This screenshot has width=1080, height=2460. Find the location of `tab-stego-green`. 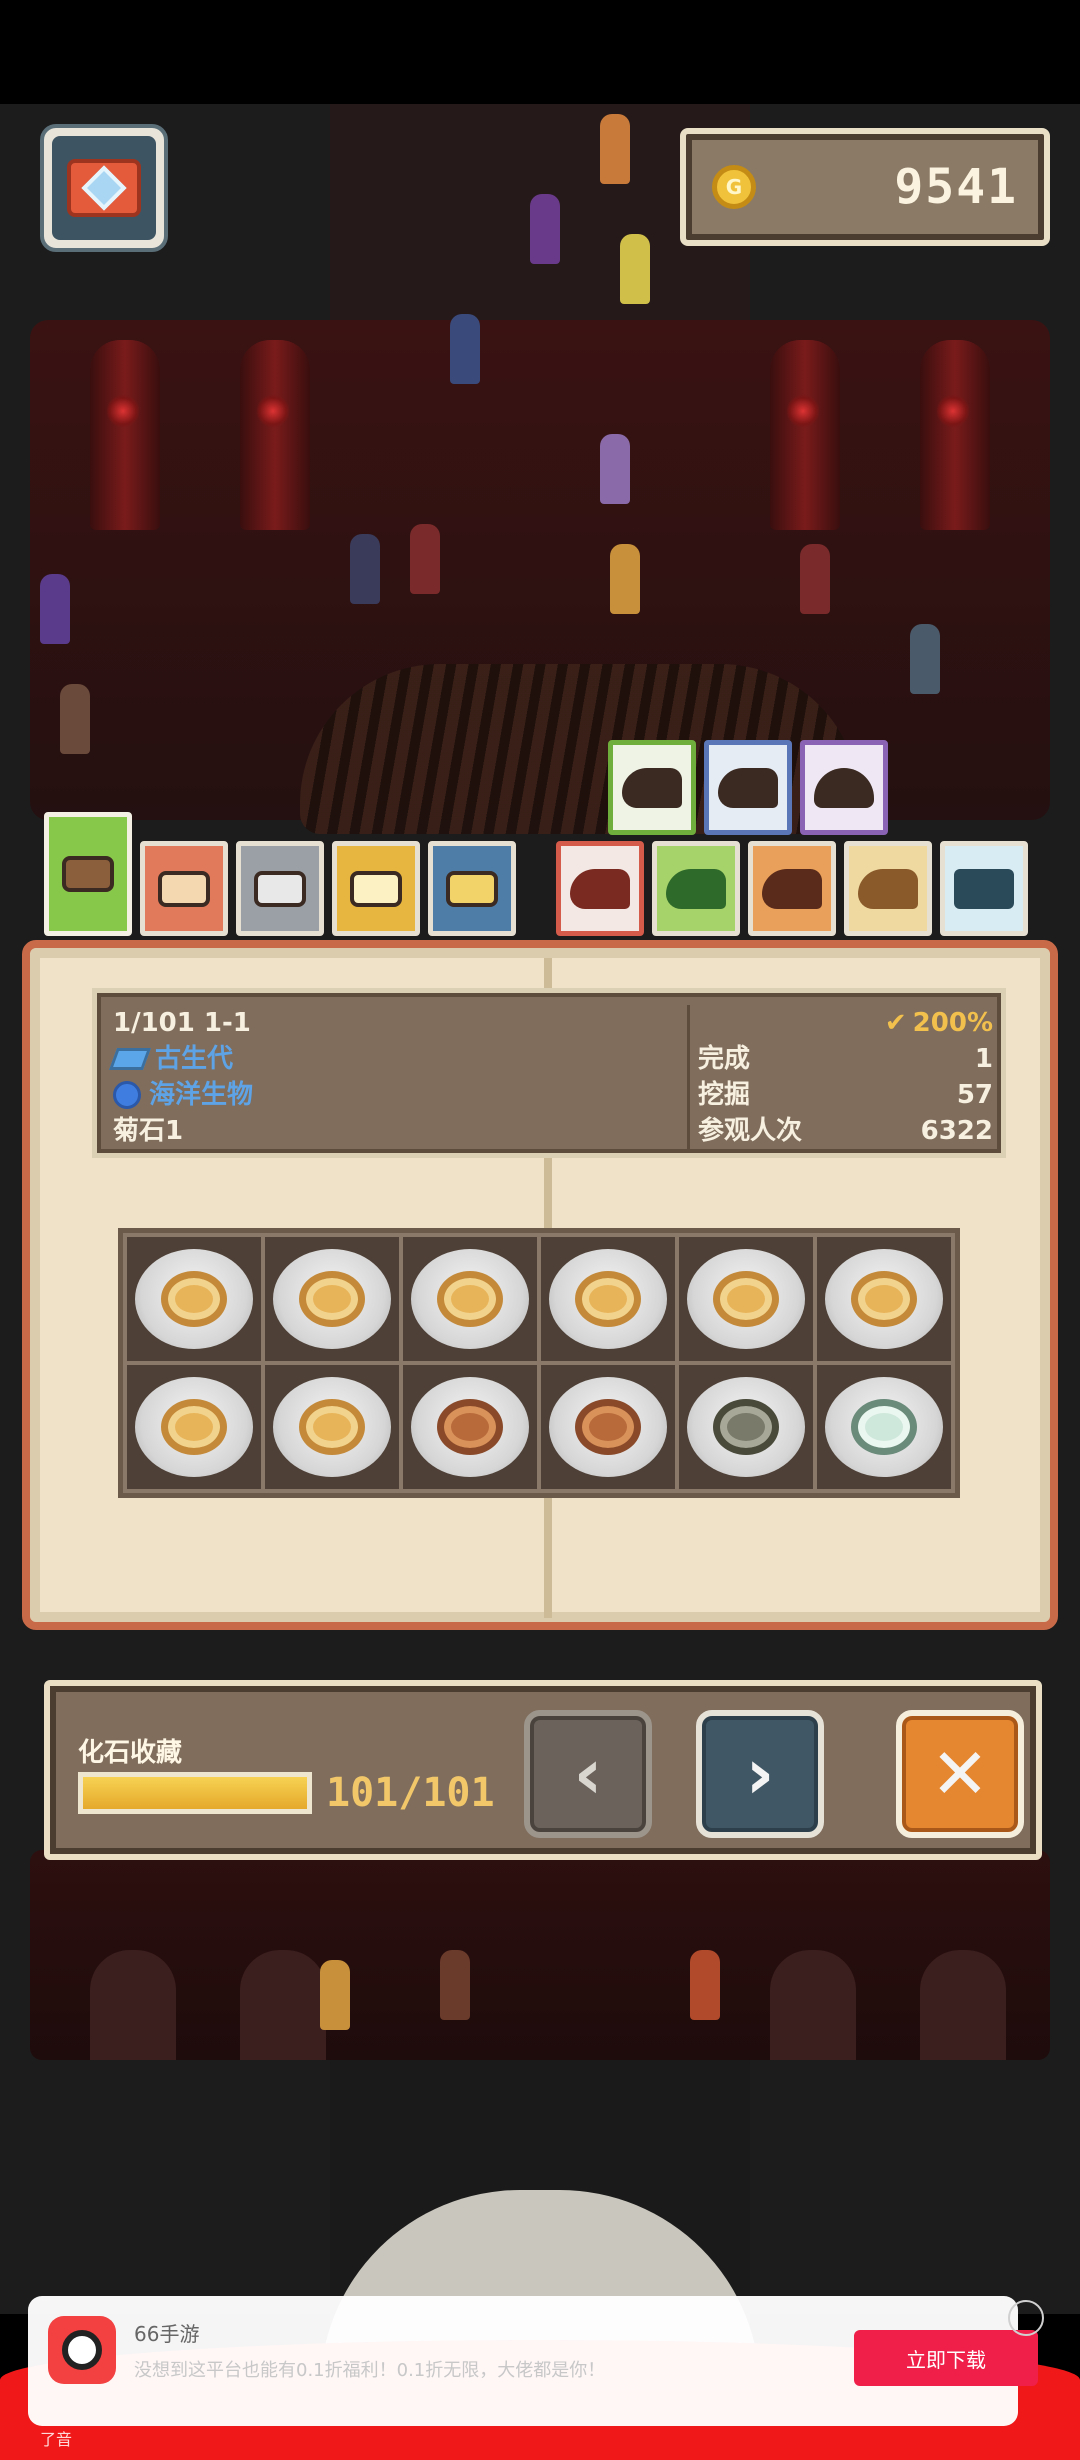

tab-stego-green is located at coordinates (696, 888).